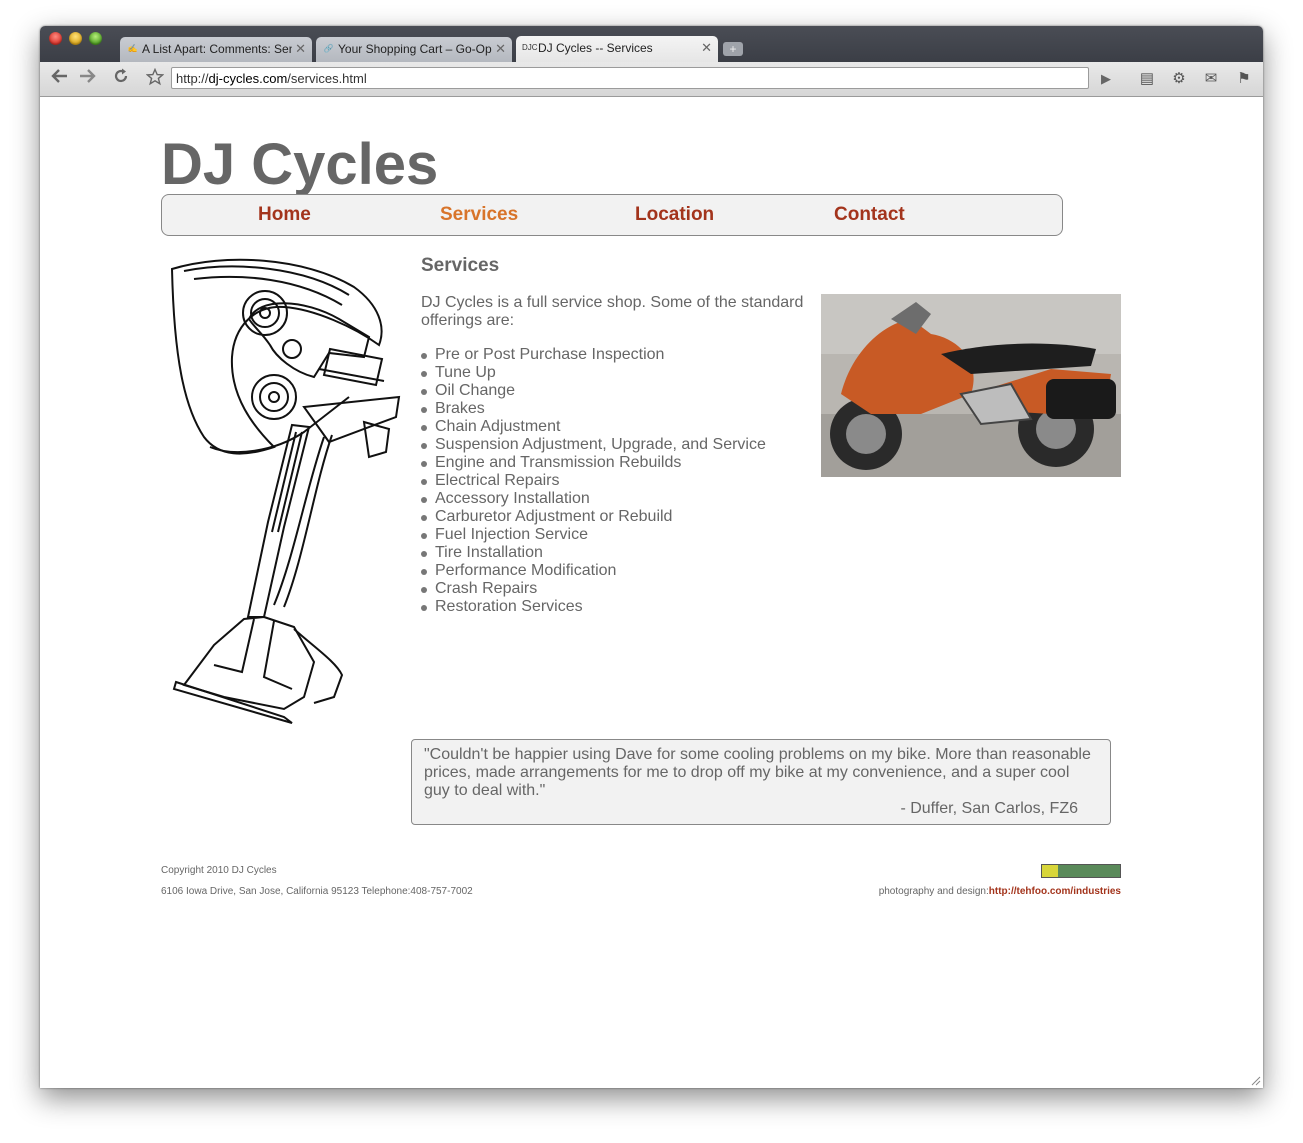  Describe the element at coordinates (327, 78) in the screenshot. I see `url-path: /services.html` at that location.